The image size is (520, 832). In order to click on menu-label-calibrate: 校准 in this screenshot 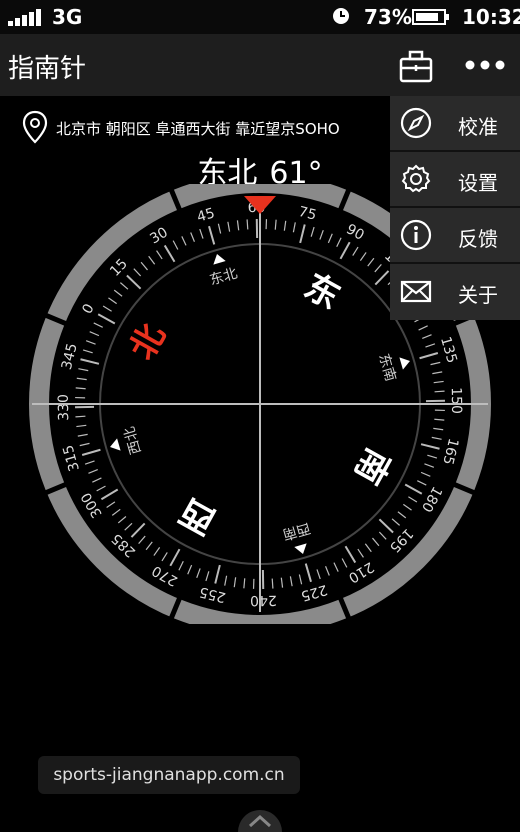, I will do `click(478, 127)`.